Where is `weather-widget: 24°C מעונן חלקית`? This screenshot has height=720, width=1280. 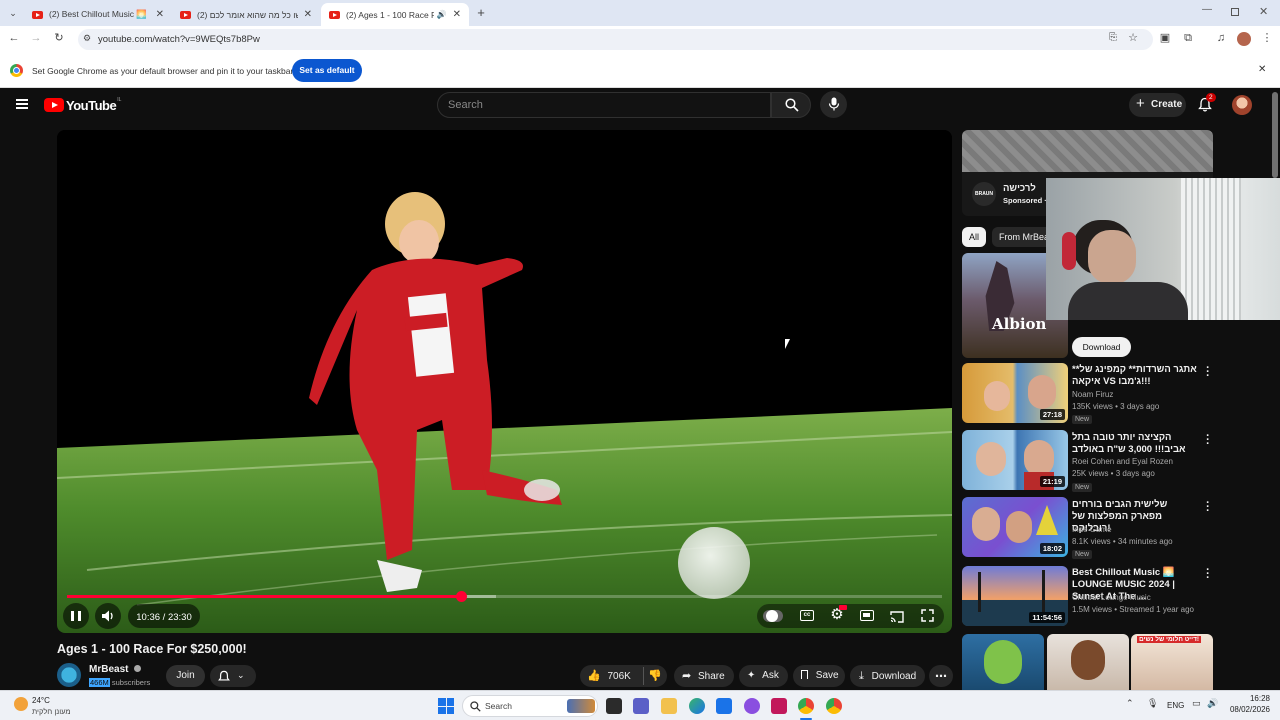
weather-widget: 24°C מעונן חלקית is located at coordinates (50, 706).